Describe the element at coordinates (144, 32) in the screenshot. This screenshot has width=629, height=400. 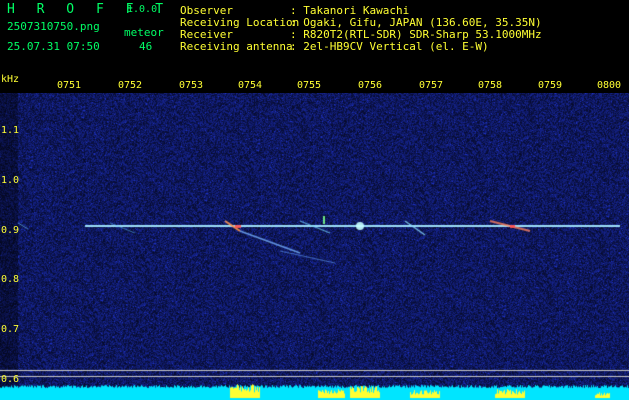
I see `meteor-label: meteor` at that location.